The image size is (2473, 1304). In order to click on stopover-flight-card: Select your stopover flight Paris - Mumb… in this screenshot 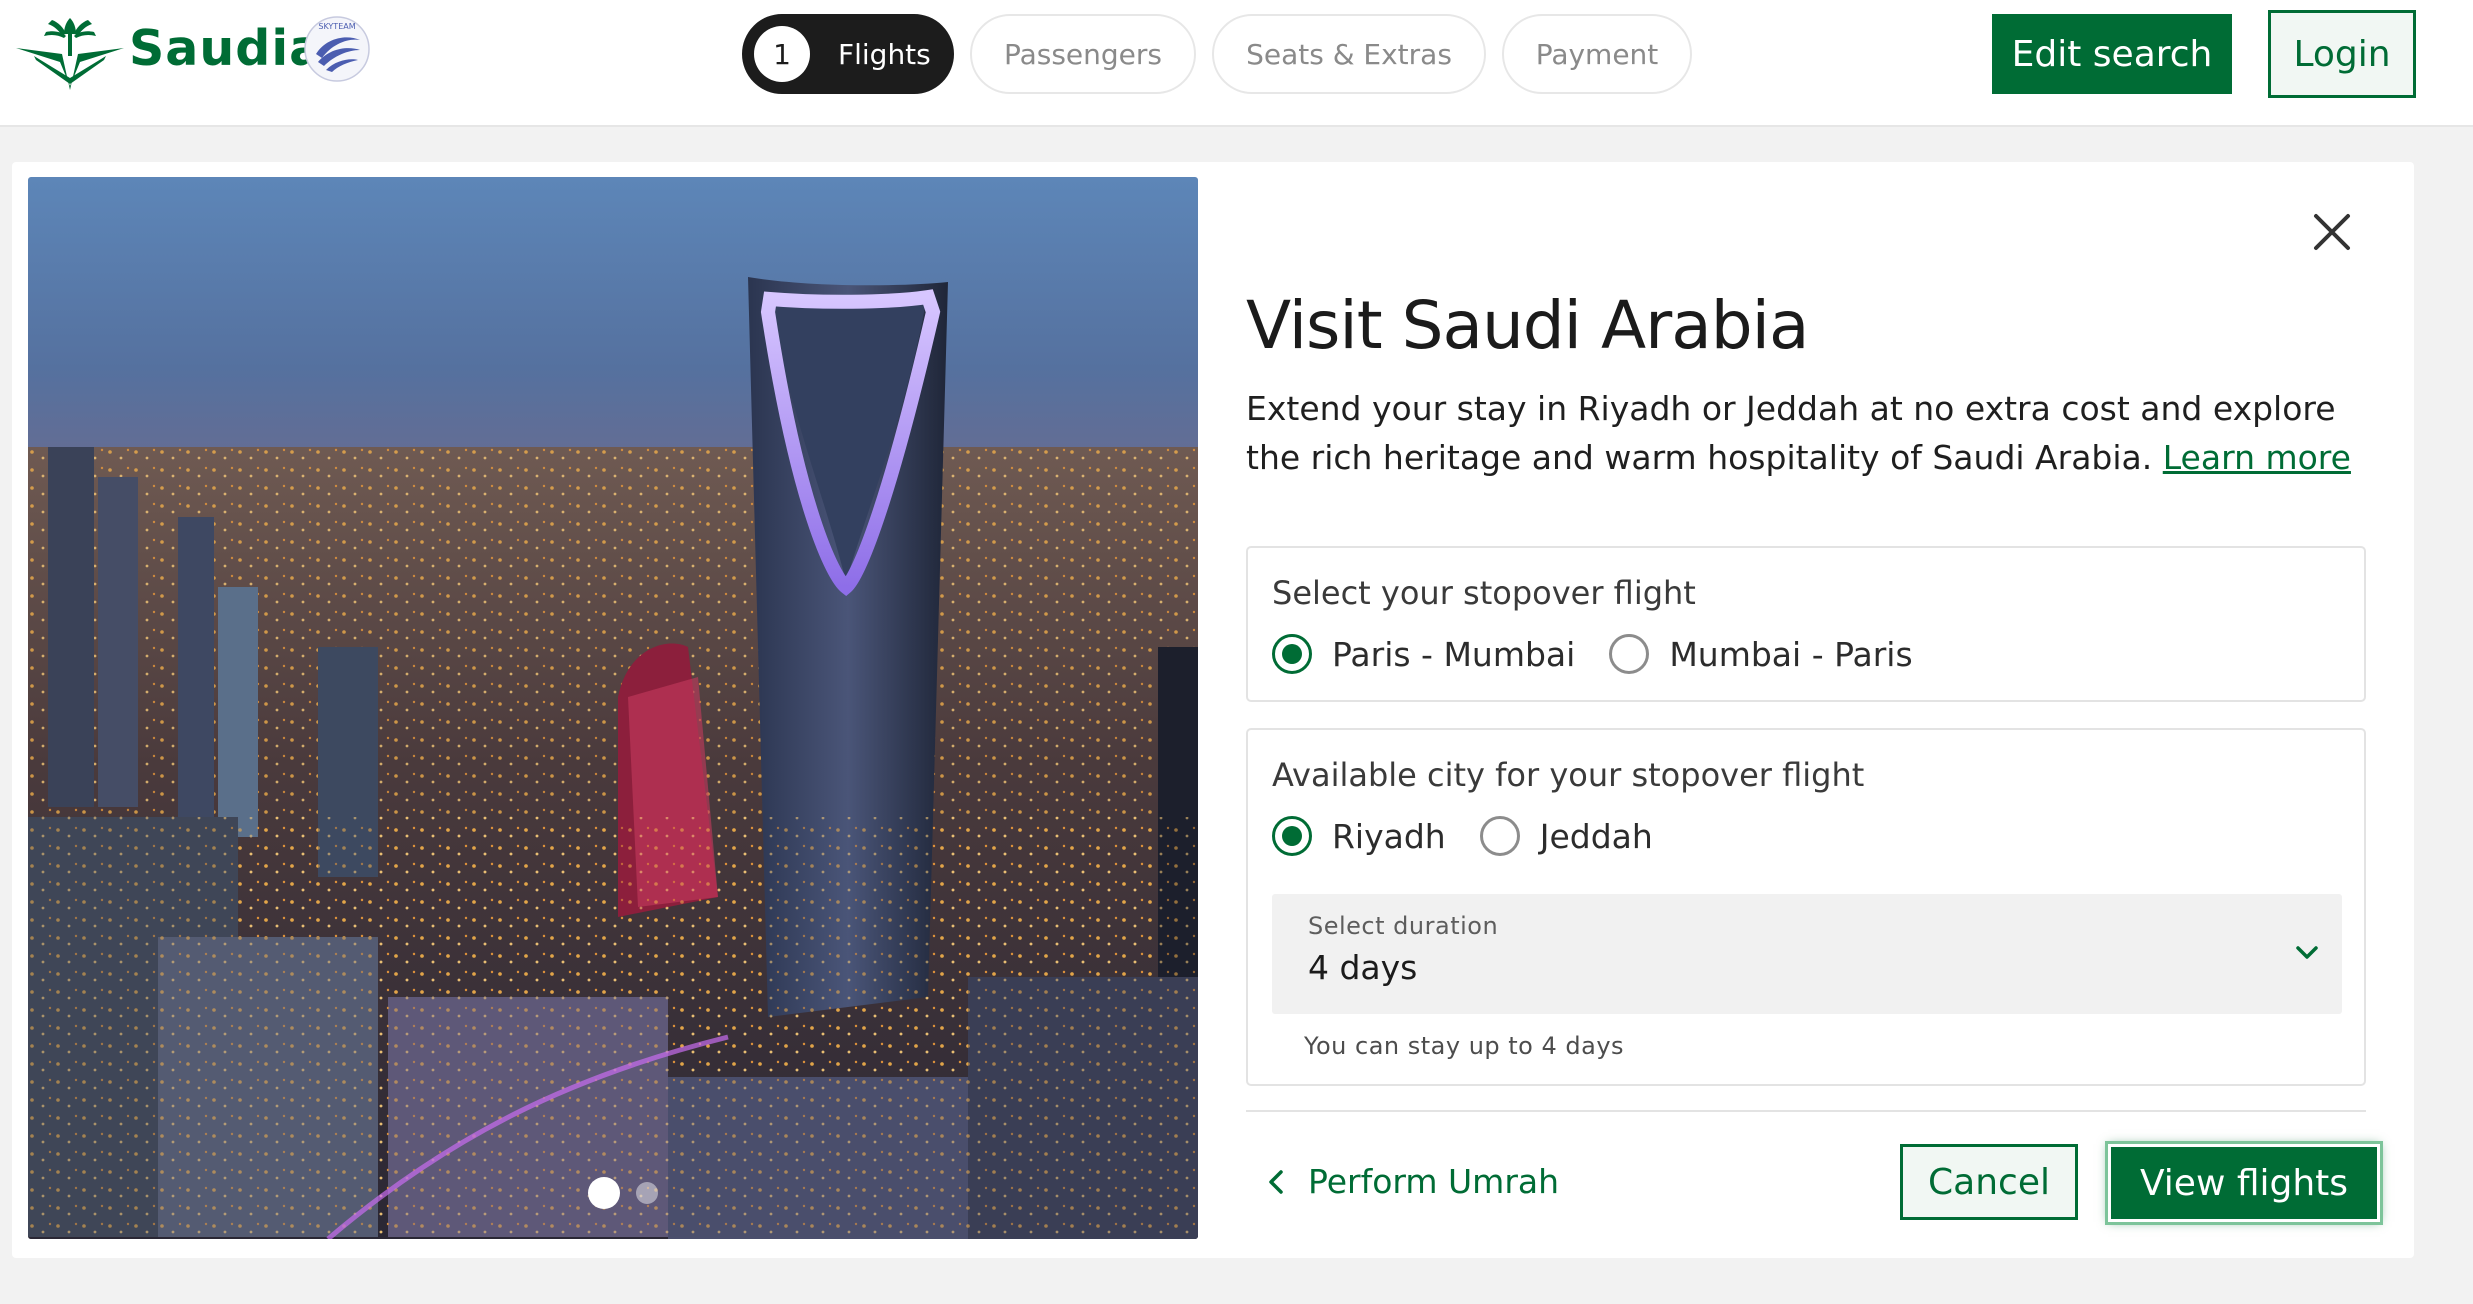, I will do `click(1806, 624)`.